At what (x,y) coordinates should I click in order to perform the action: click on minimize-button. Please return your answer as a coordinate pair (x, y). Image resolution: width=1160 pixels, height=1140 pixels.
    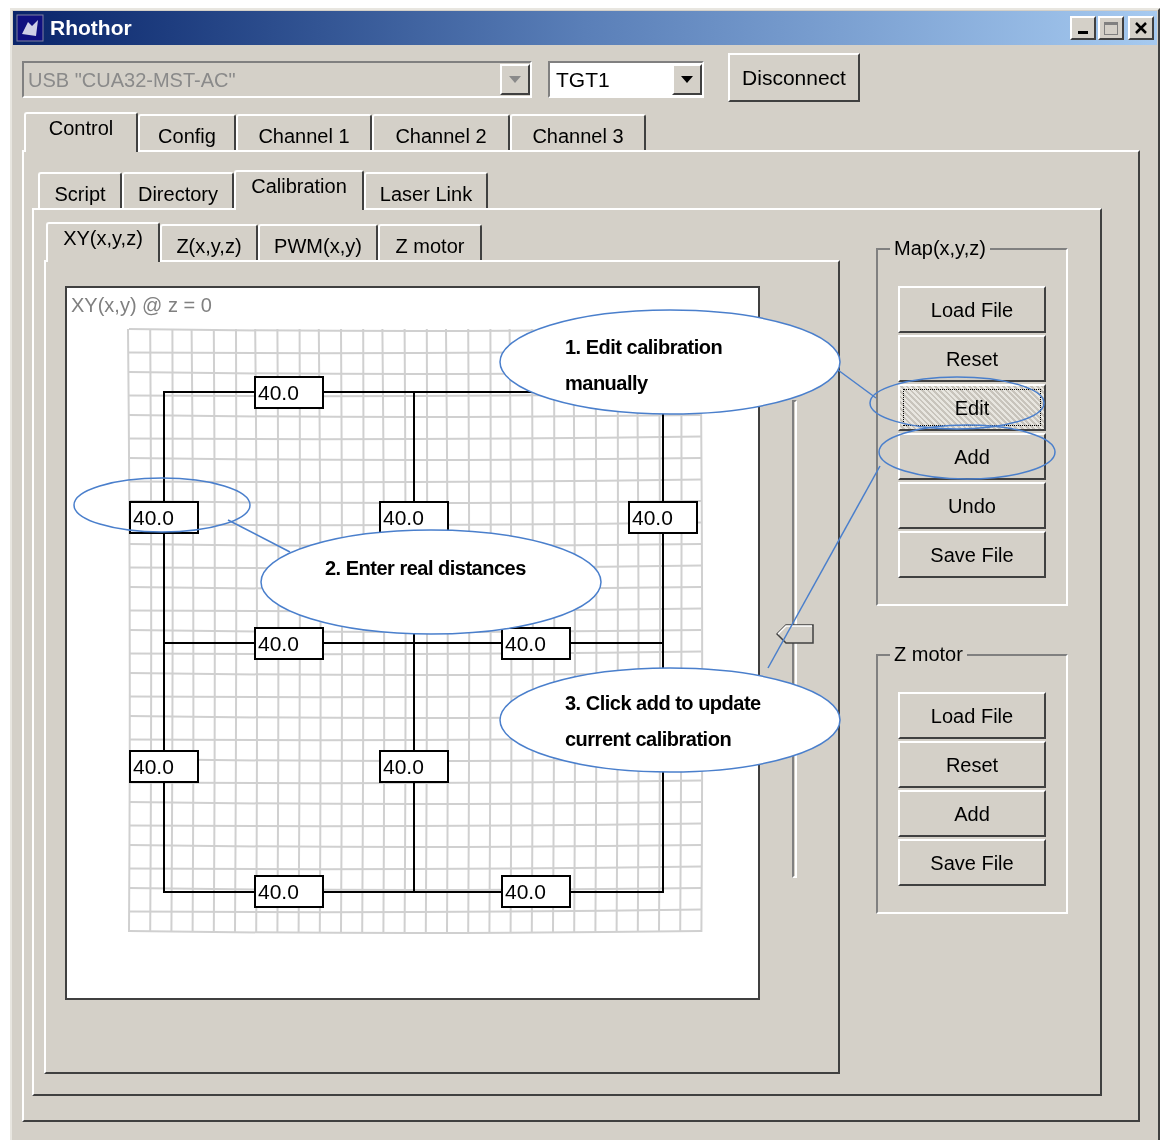
    Looking at the image, I should click on (1083, 28).